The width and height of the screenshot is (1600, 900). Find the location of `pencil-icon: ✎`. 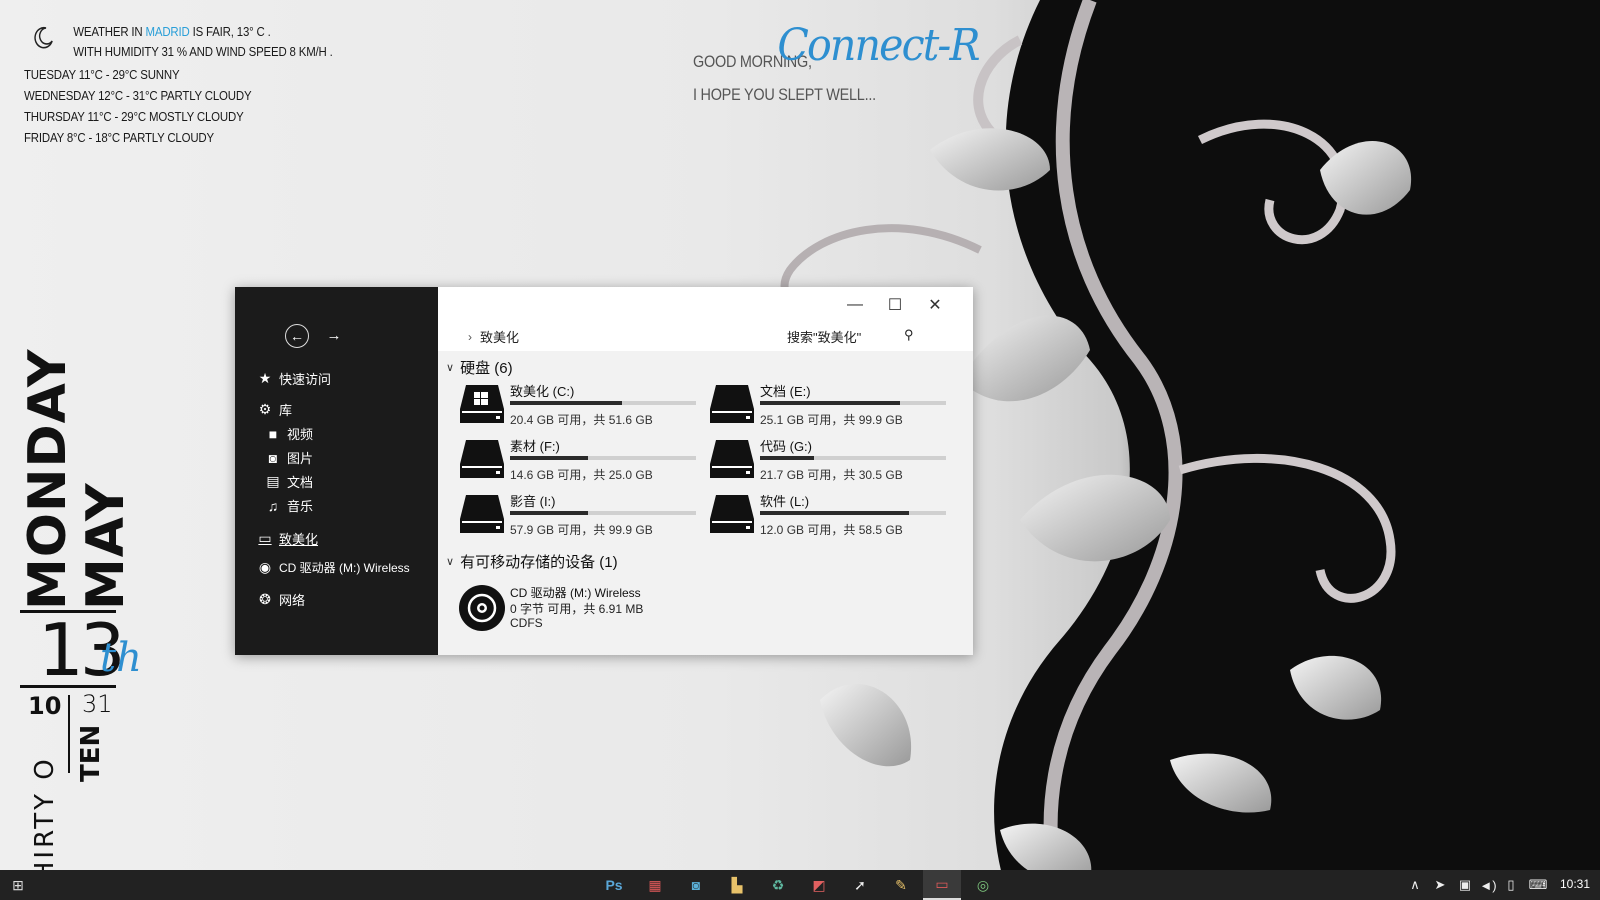

pencil-icon: ✎ is located at coordinates (901, 884).